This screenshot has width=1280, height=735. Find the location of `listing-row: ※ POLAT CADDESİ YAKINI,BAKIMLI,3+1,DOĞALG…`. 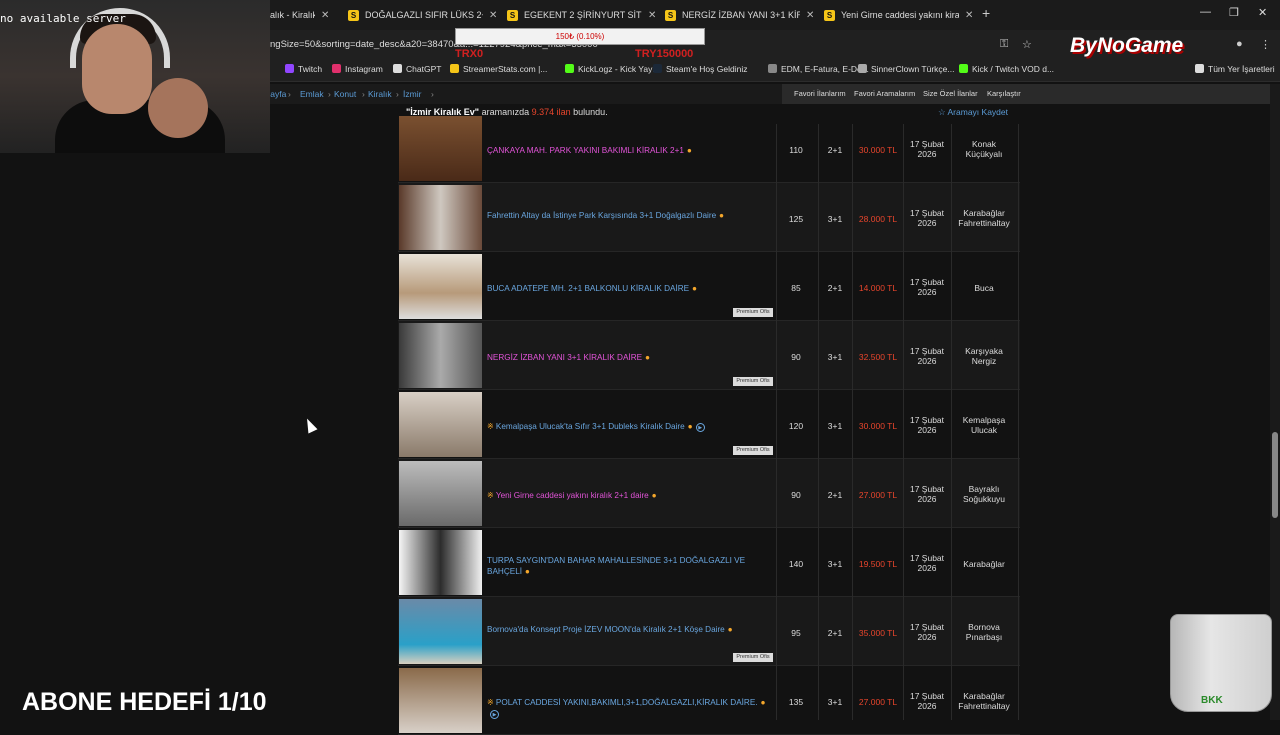

listing-row: ※ POLAT CADDESİ YAKINI,BAKIMLI,3+1,DOĞALG… is located at coordinates (709, 700).